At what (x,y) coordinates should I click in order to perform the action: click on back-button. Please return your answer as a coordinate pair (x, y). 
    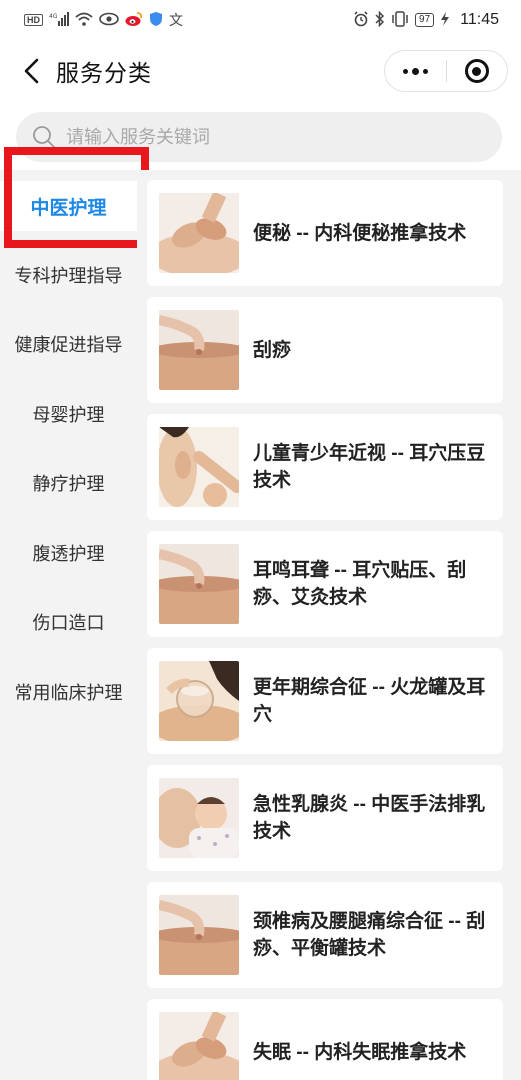
    Looking at the image, I should click on (32, 71).